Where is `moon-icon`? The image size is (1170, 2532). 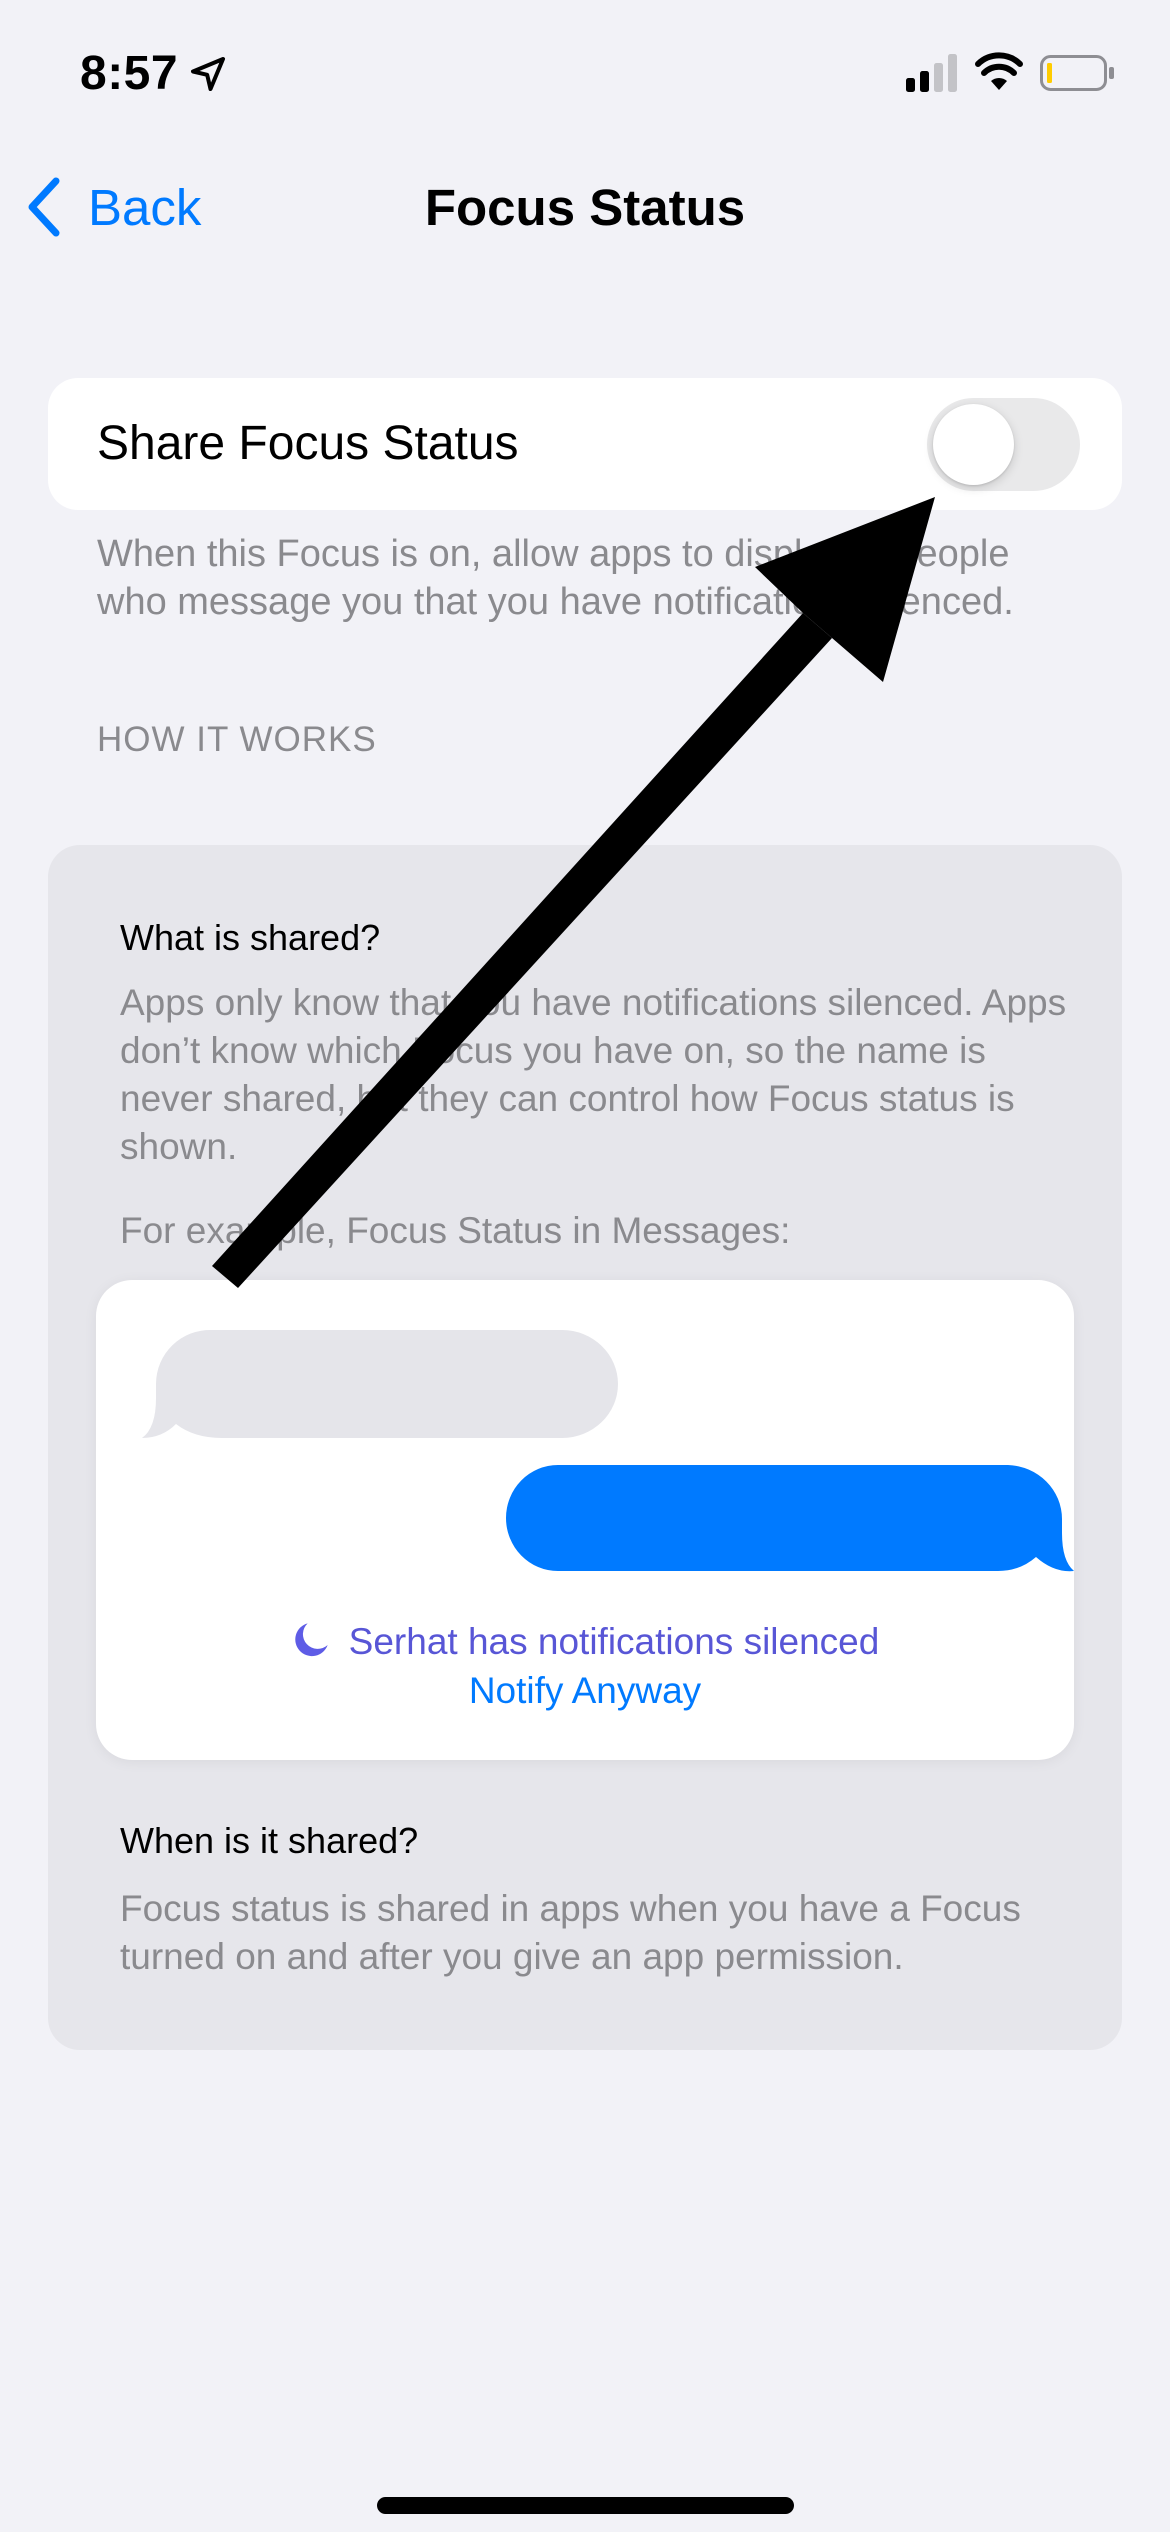
moon-icon is located at coordinates (311, 1640).